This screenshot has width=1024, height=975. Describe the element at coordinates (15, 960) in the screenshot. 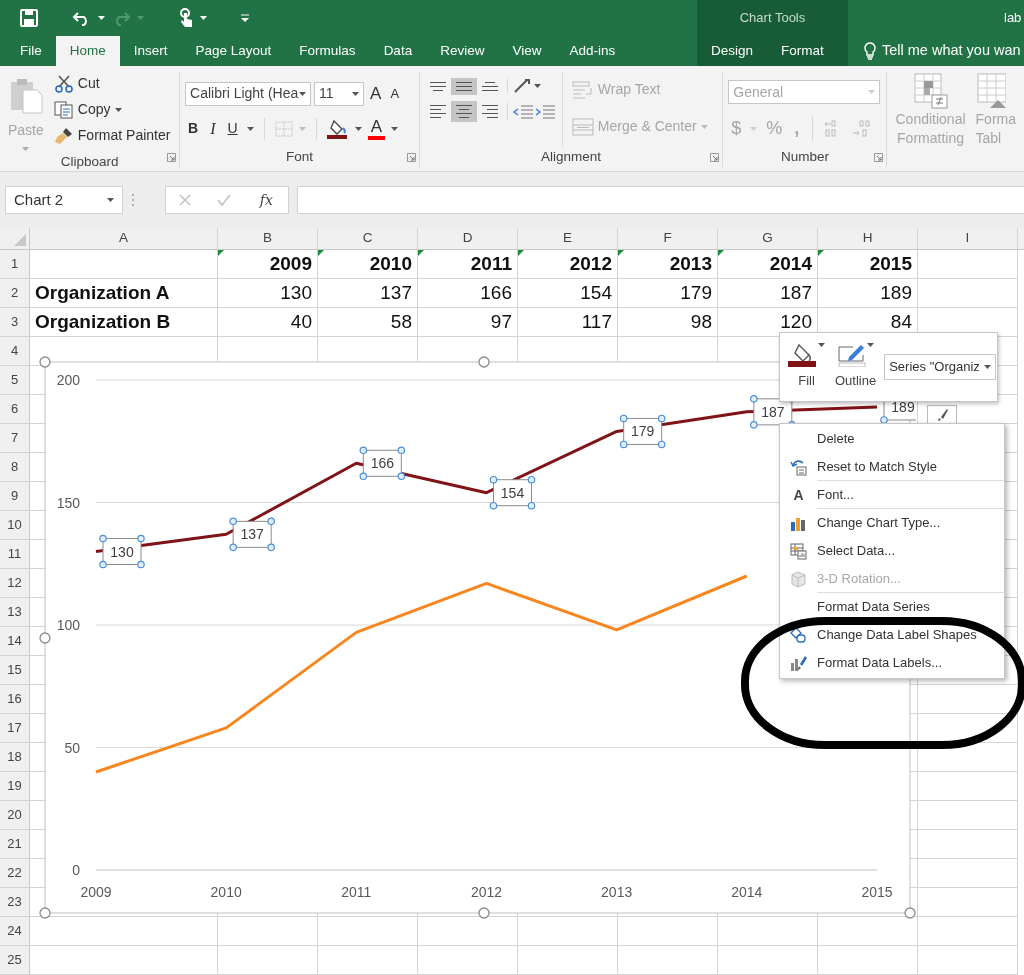

I see `row-header: 25` at that location.